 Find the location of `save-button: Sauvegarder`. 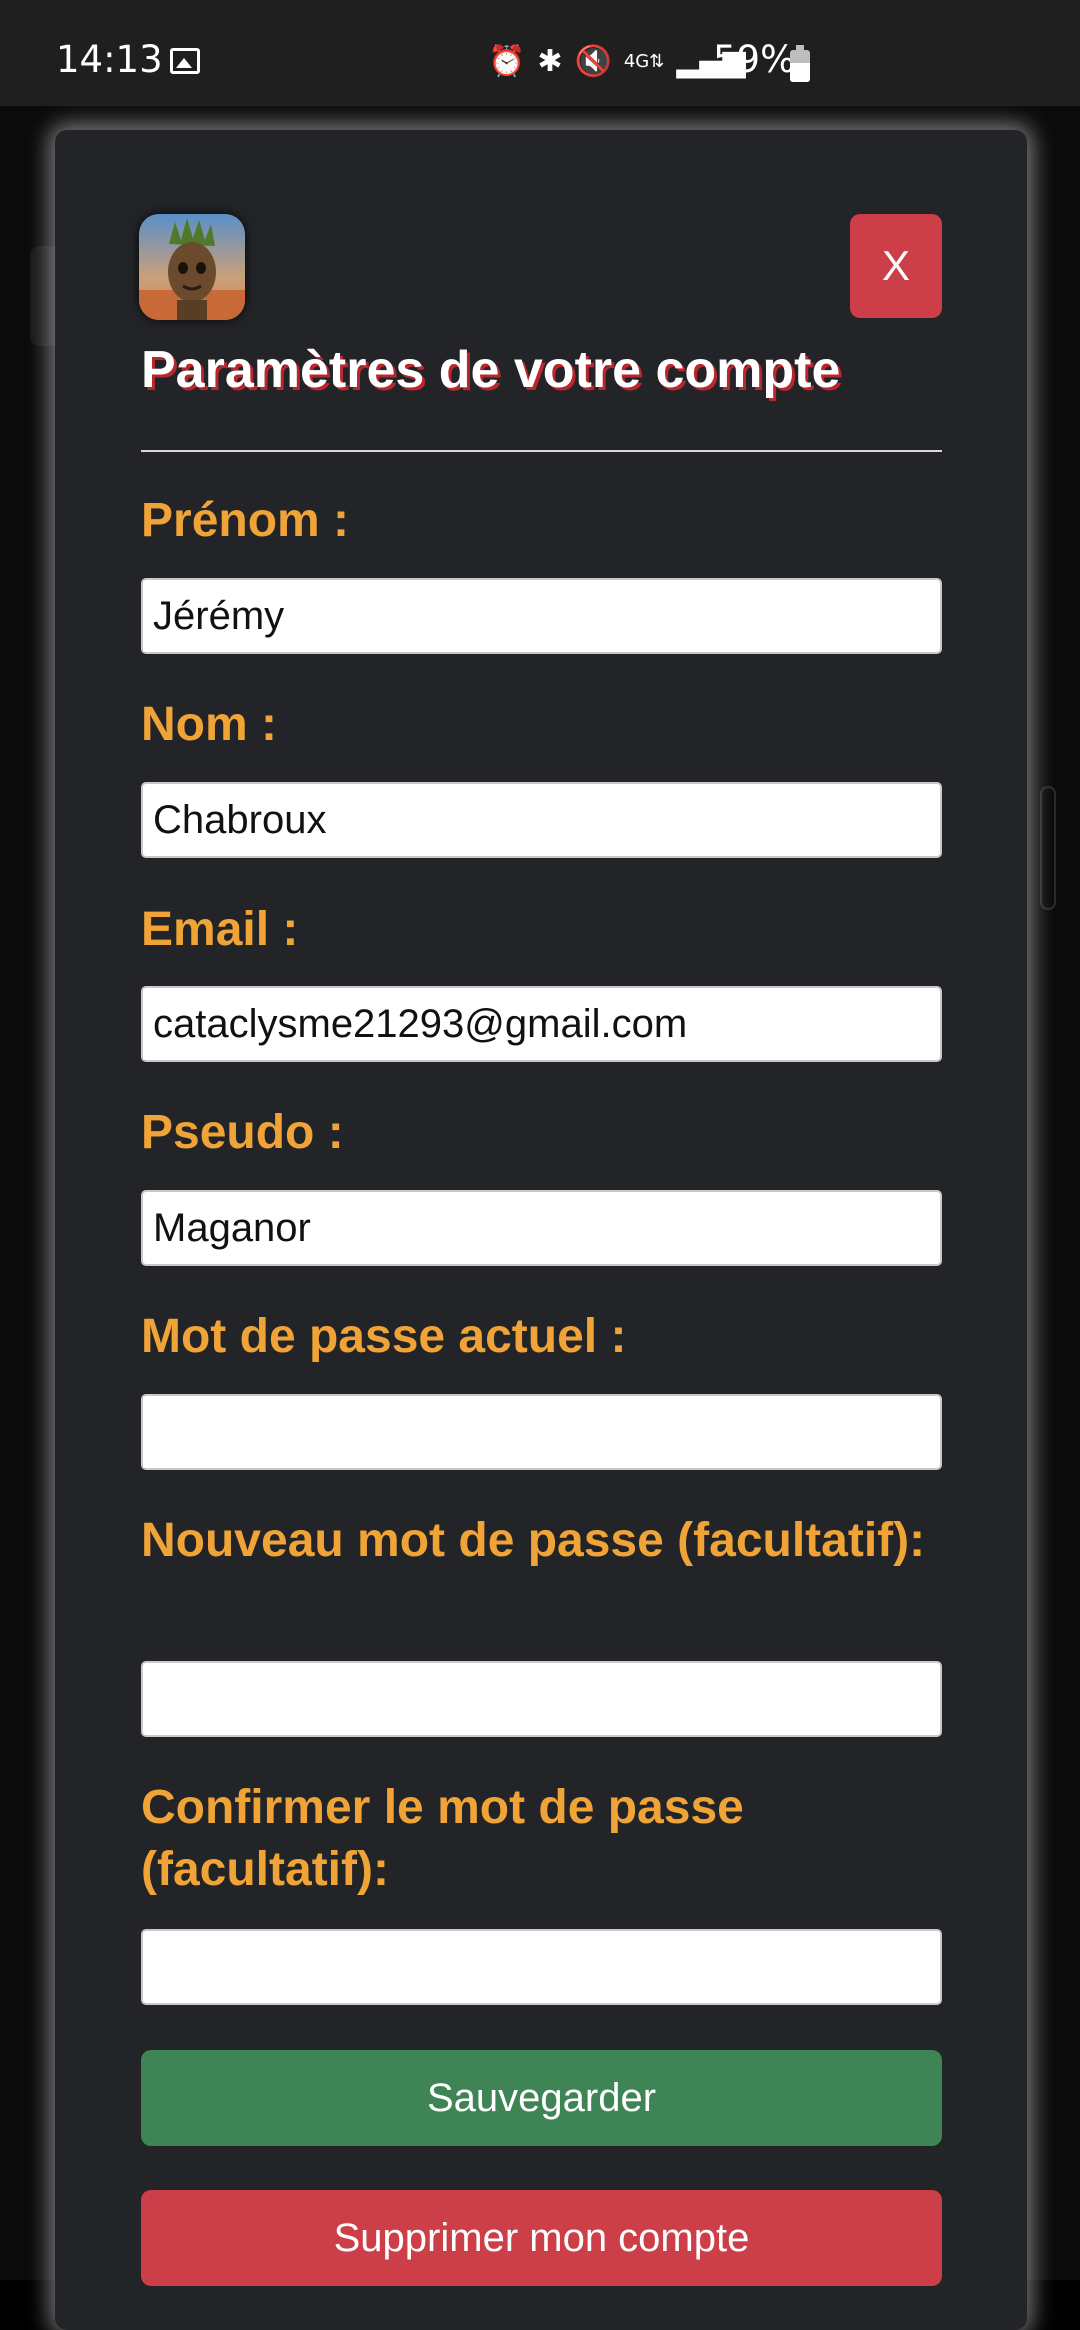

save-button: Sauvegarder is located at coordinates (541, 2098).